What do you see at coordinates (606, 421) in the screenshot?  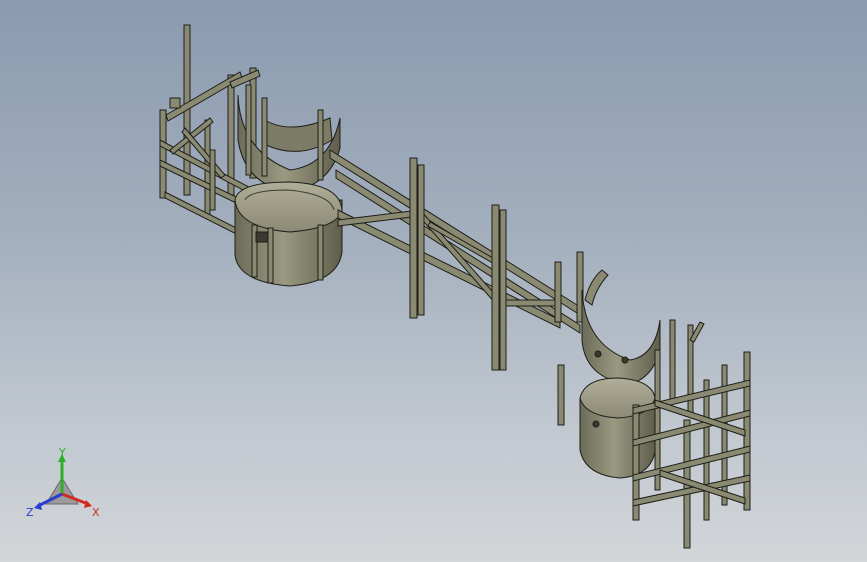 I see `right-lower-tank` at bounding box center [606, 421].